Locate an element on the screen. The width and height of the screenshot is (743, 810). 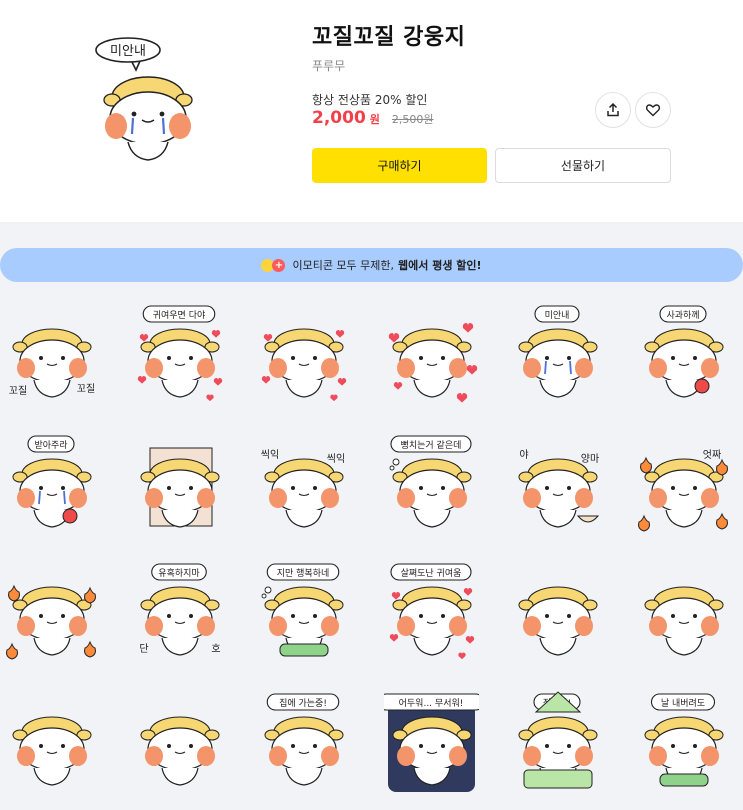
emoticon-illustration: 유혹하지마단 호 is located at coordinates (180, 609).